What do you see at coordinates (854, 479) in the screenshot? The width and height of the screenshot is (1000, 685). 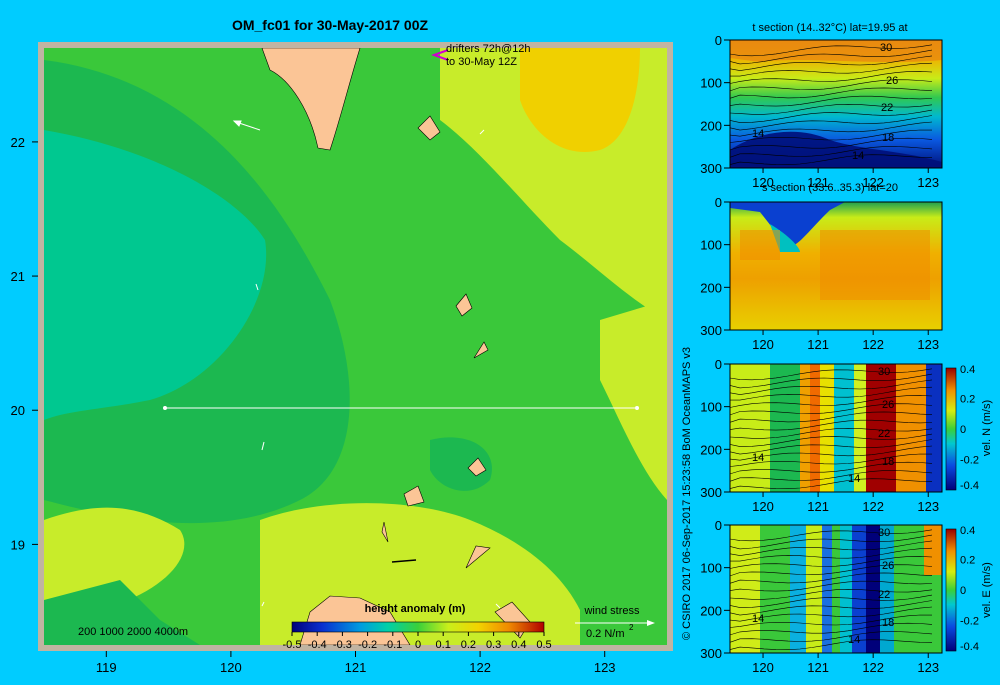 I see `v-label-14b: 14` at bounding box center [854, 479].